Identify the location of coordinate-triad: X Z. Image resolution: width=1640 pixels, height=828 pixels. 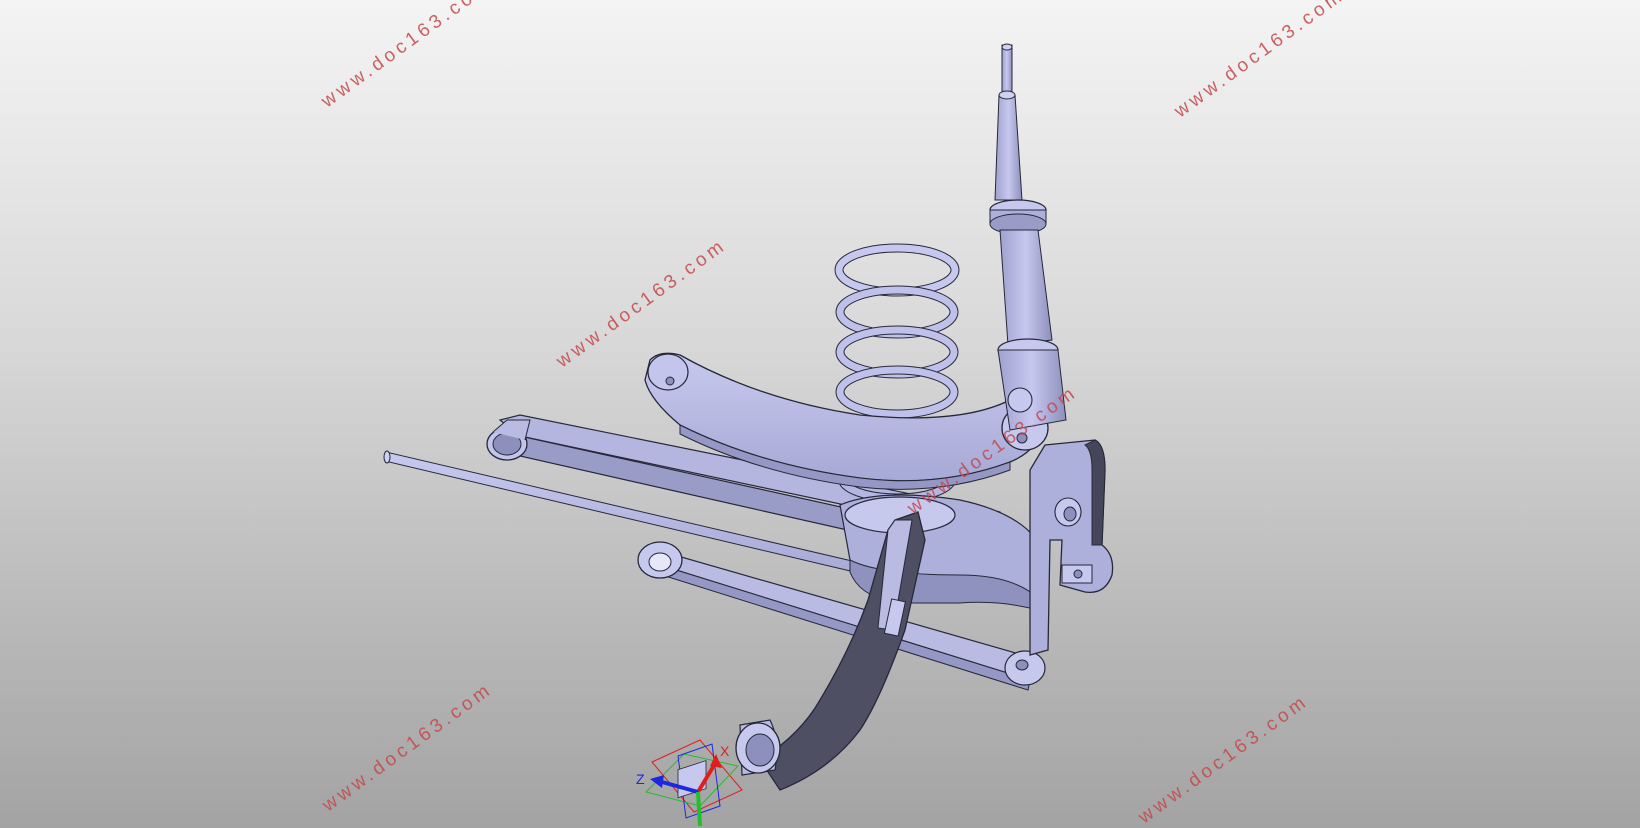
(689, 783).